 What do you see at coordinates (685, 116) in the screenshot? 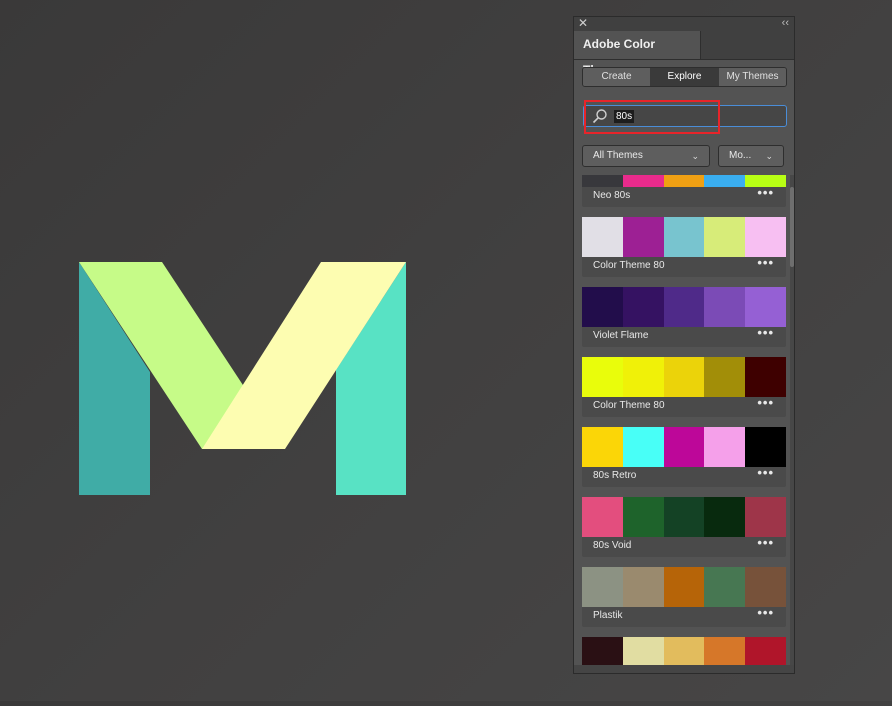
I see `search-field: 80s` at bounding box center [685, 116].